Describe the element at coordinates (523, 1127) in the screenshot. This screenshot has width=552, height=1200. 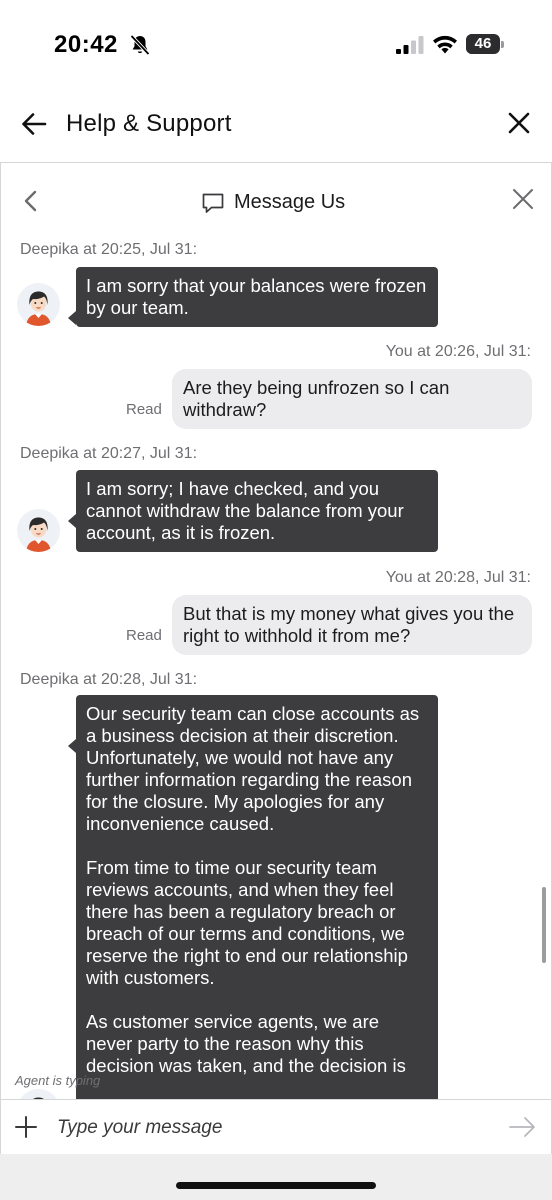
I see `send-arrow-icon` at that location.